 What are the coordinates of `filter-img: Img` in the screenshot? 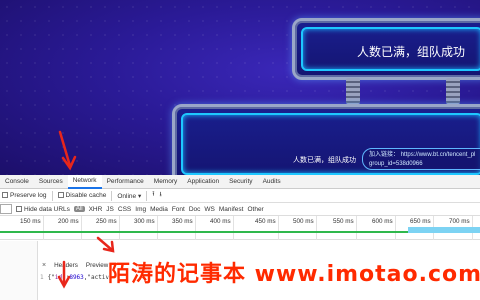 It's located at (140, 209).